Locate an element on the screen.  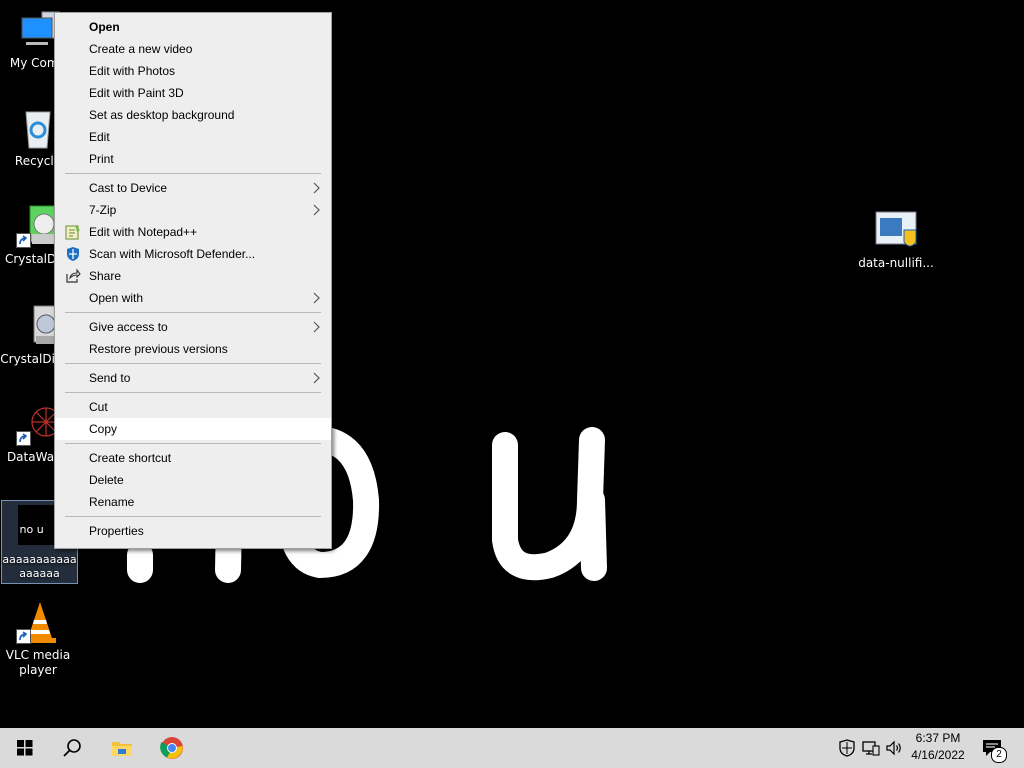
menu-item-7zip: 7-Zip is located at coordinates (193, 210).